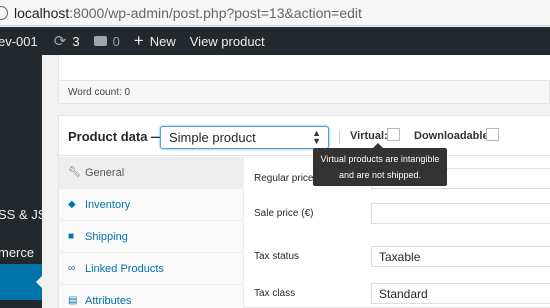 This screenshot has width=550, height=308. Describe the element at coordinates (277, 256) in the screenshot. I see `tax-status-label: Tax status` at that location.